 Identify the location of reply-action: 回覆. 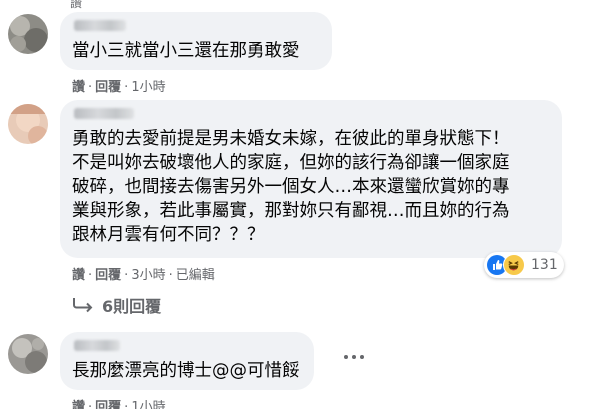
(108, 402).